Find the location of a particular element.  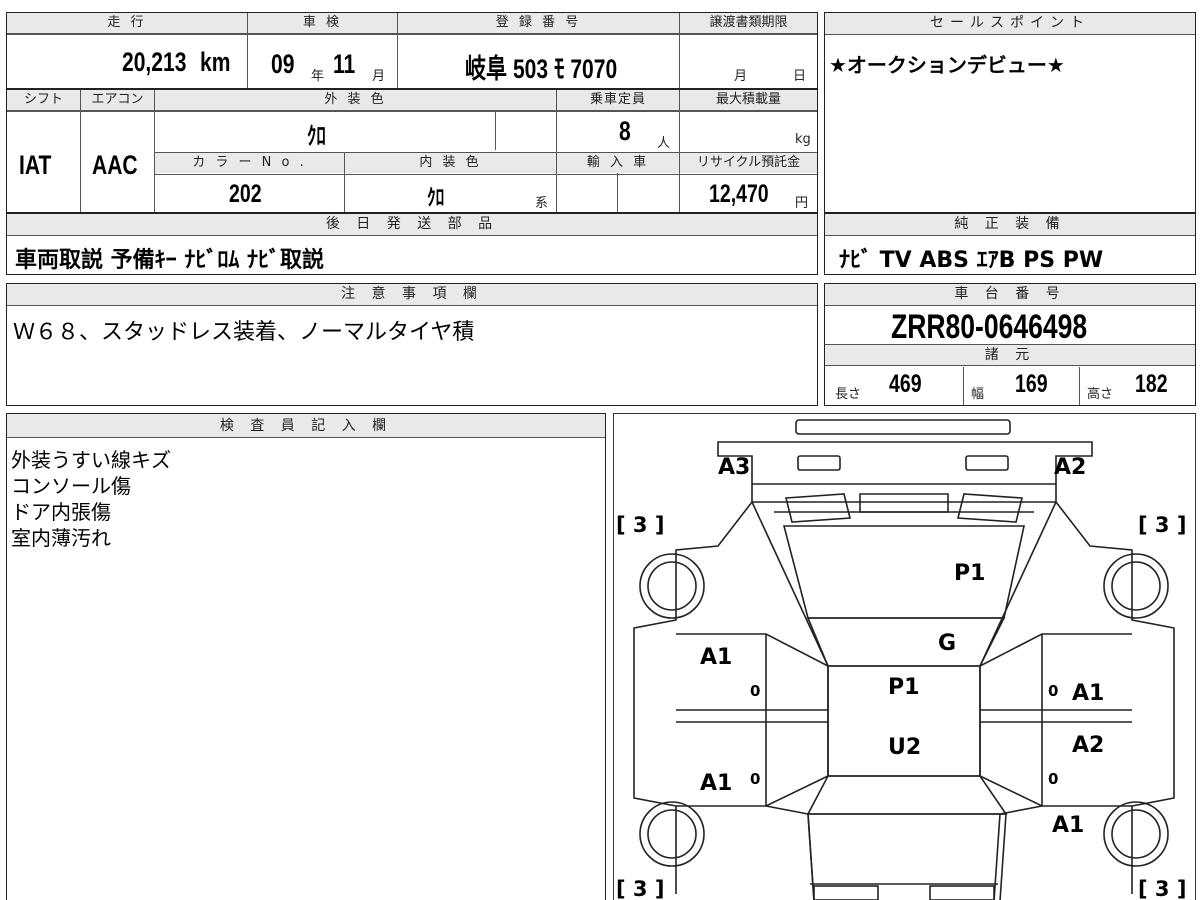

height-label: 高さ is located at coordinates (1100, 394).